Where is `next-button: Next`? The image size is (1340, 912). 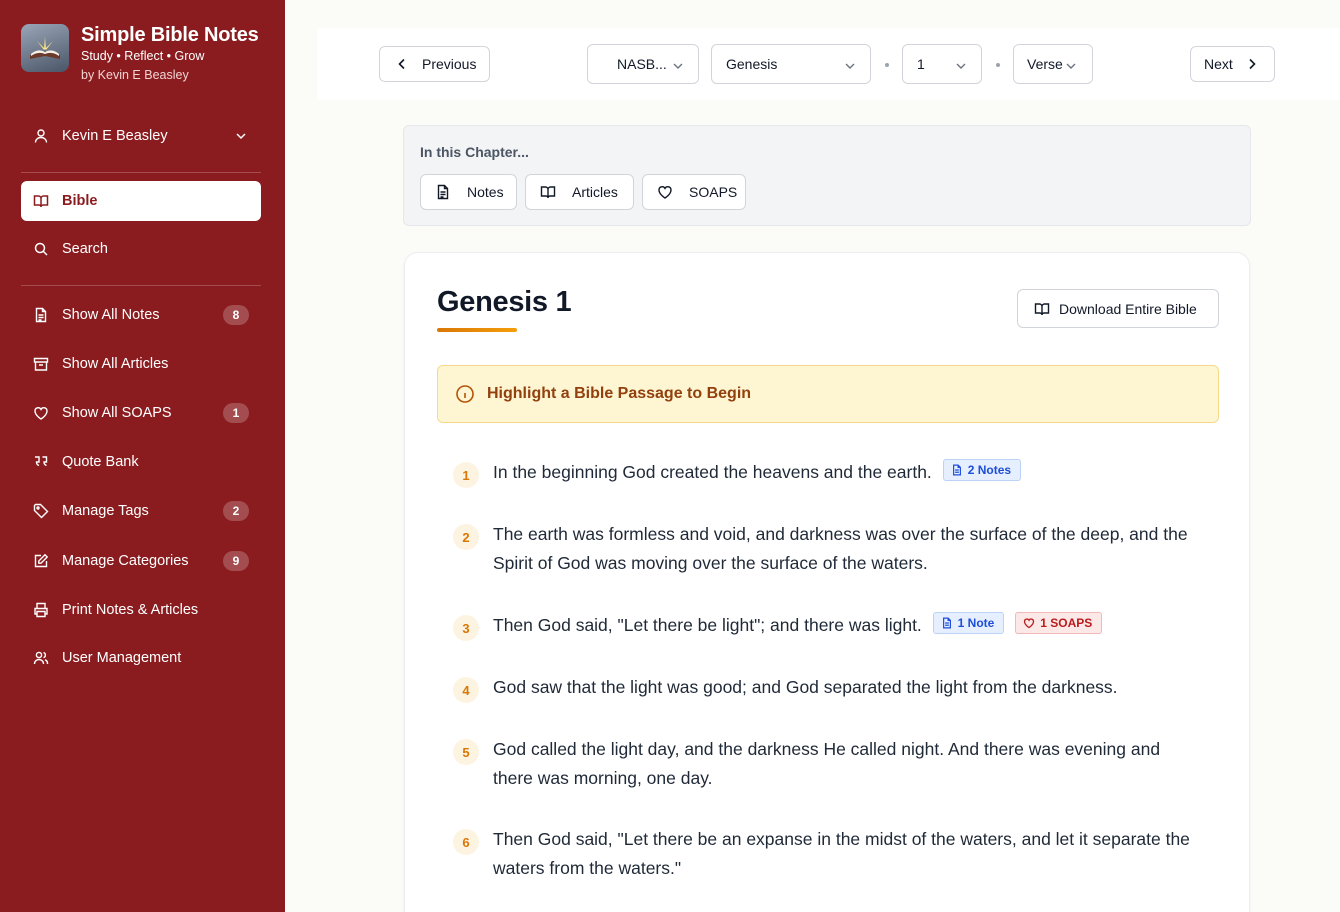
next-button: Next is located at coordinates (1232, 64).